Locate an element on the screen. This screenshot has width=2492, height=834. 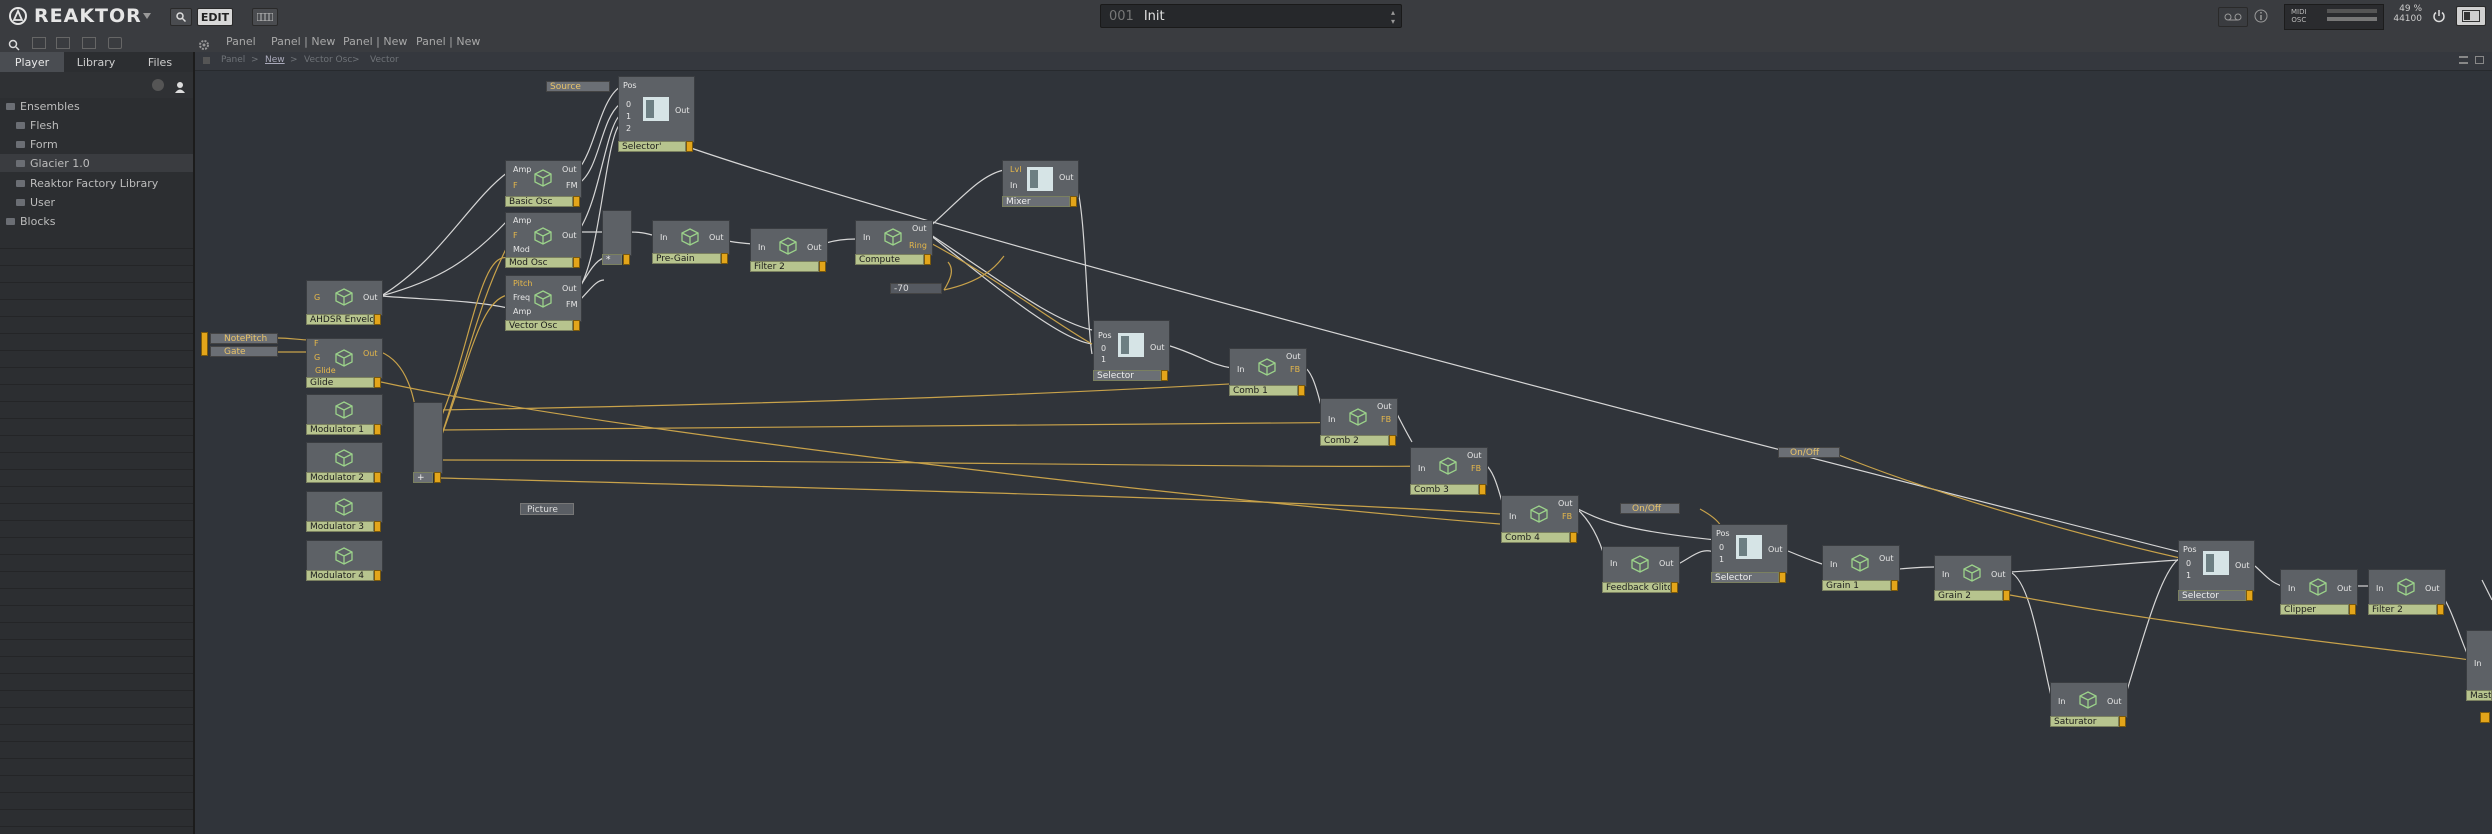
grid-view-icon is located at coordinates (2479, 60).